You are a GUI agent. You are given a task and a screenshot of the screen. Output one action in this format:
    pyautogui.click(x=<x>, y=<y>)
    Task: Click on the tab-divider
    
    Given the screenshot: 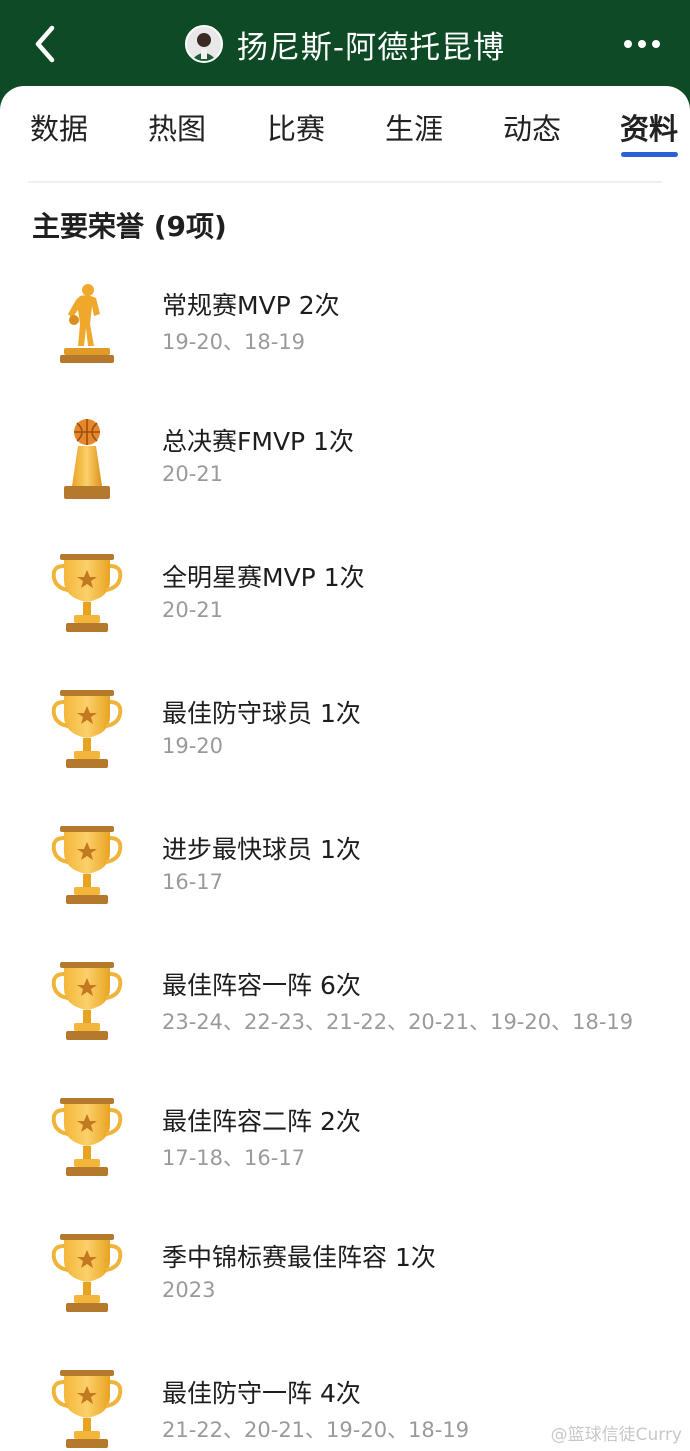 What is the action you would take?
    pyautogui.click(x=345, y=182)
    